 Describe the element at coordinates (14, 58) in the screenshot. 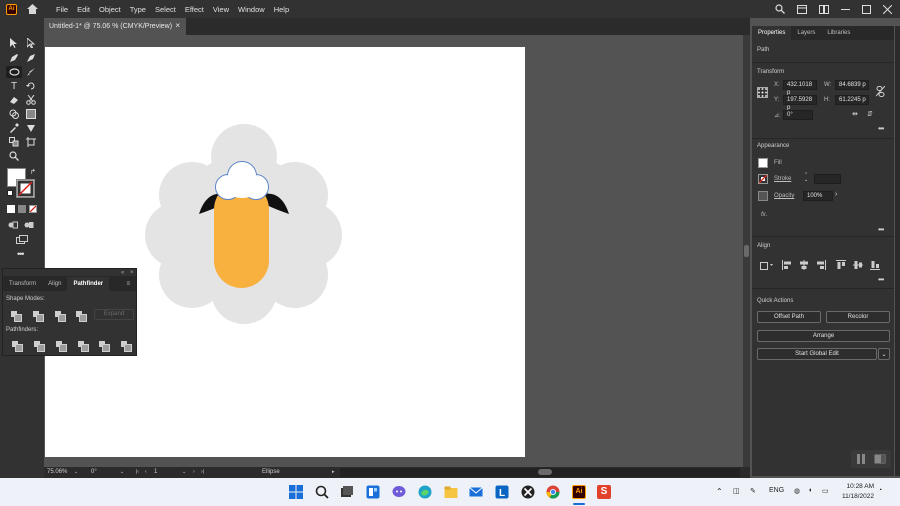

I see `pen-tool-icon` at that location.